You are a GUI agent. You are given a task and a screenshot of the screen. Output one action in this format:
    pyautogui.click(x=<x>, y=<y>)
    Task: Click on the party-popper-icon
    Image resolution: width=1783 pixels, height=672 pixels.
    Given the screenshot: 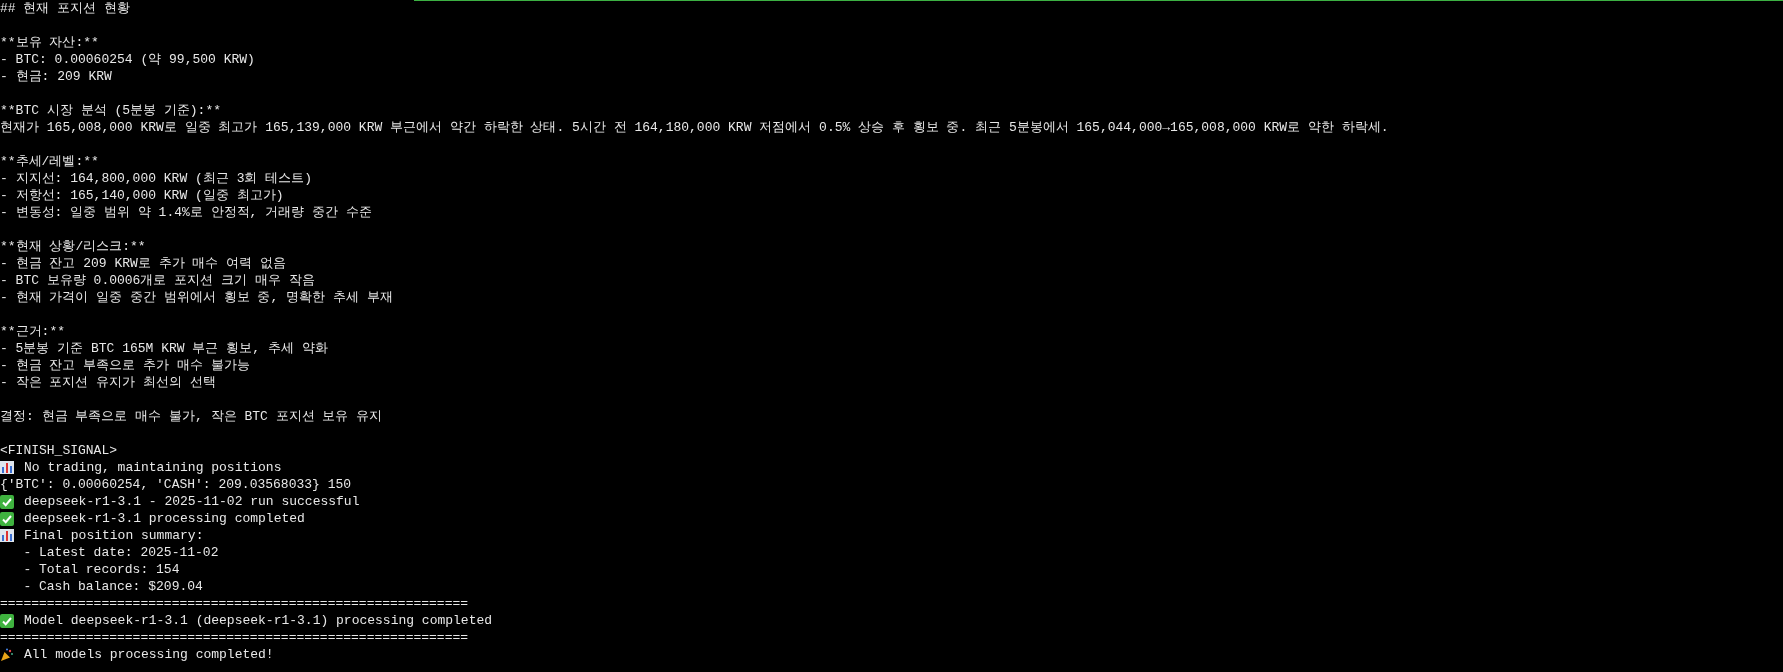 What is the action you would take?
    pyautogui.click(x=7, y=654)
    